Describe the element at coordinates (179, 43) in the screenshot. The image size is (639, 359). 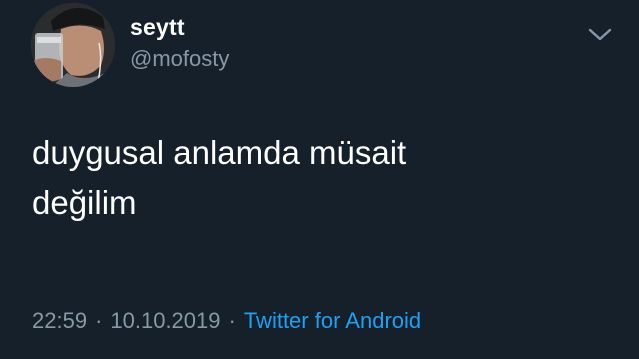
I see `user-info: seytt @mofosty` at that location.